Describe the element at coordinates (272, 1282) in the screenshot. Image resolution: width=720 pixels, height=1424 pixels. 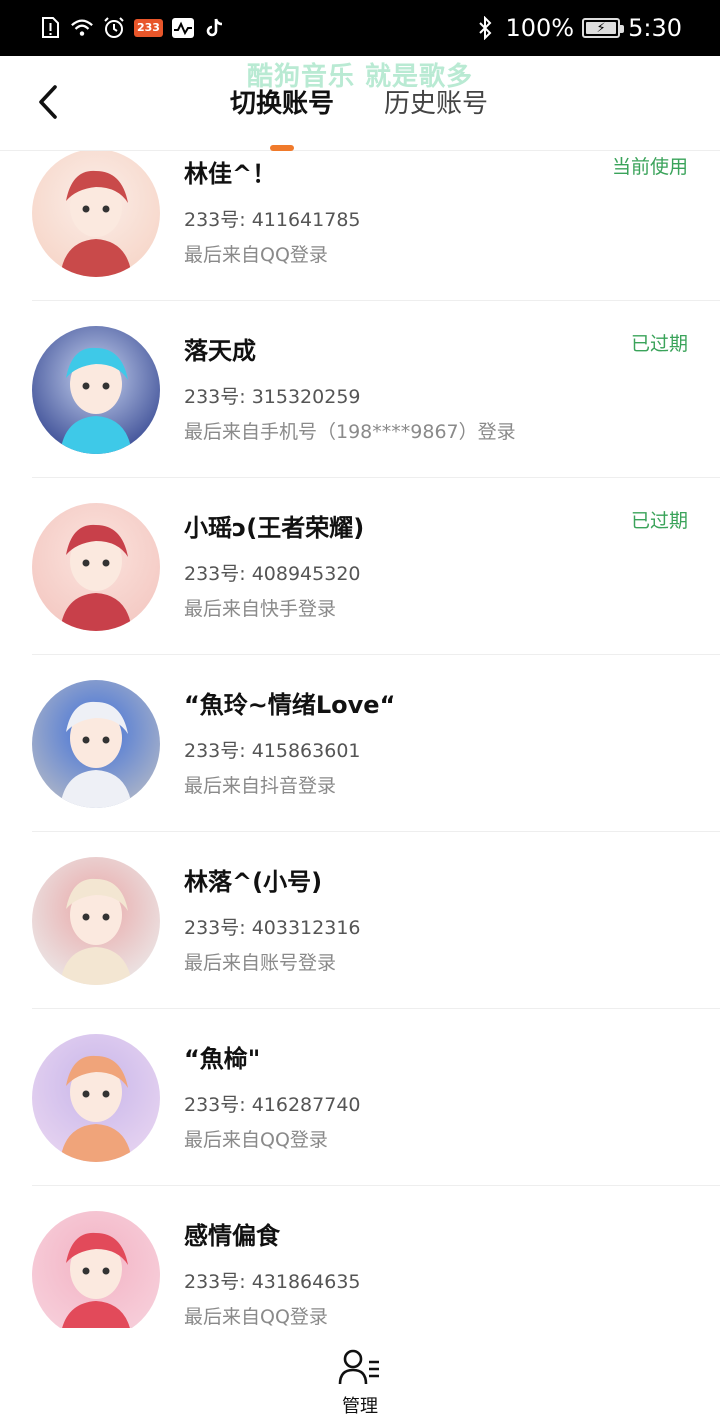
I see `account-id: 233号: 431864635` at that location.